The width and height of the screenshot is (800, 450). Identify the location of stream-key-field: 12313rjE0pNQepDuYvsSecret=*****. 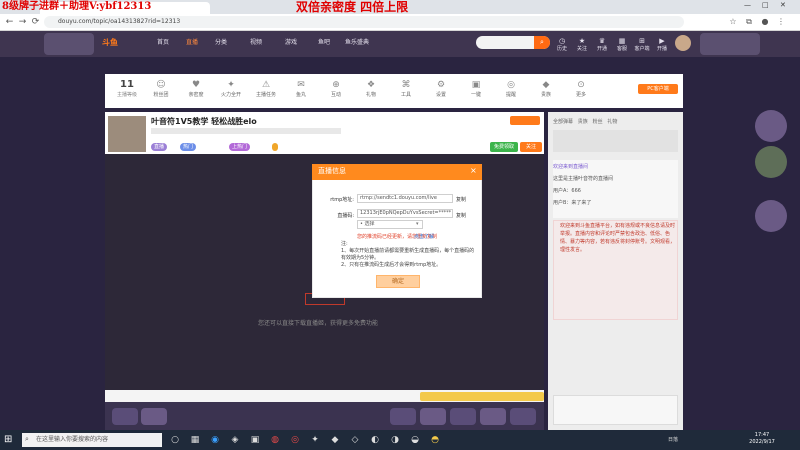
(405, 213).